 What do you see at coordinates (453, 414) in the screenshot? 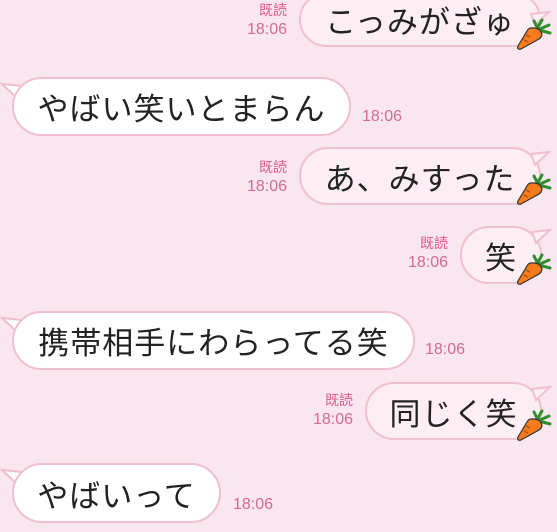
I see `message-text: 同じく笑` at bounding box center [453, 414].